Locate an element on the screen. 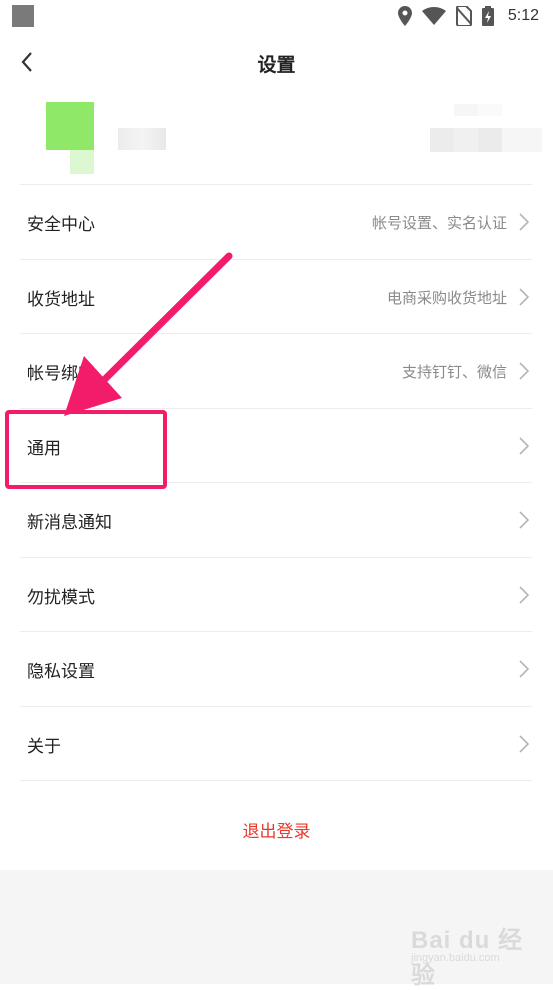  logout-button: 退出登录 is located at coordinates (276, 825).